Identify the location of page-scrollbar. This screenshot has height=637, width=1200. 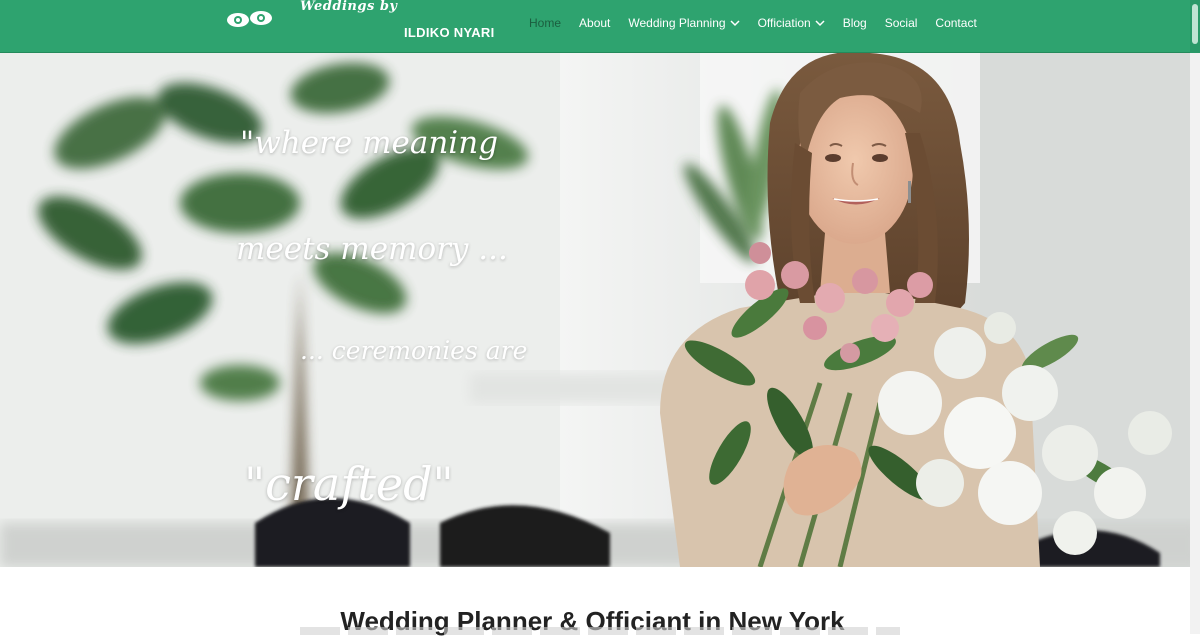
(1195, 343).